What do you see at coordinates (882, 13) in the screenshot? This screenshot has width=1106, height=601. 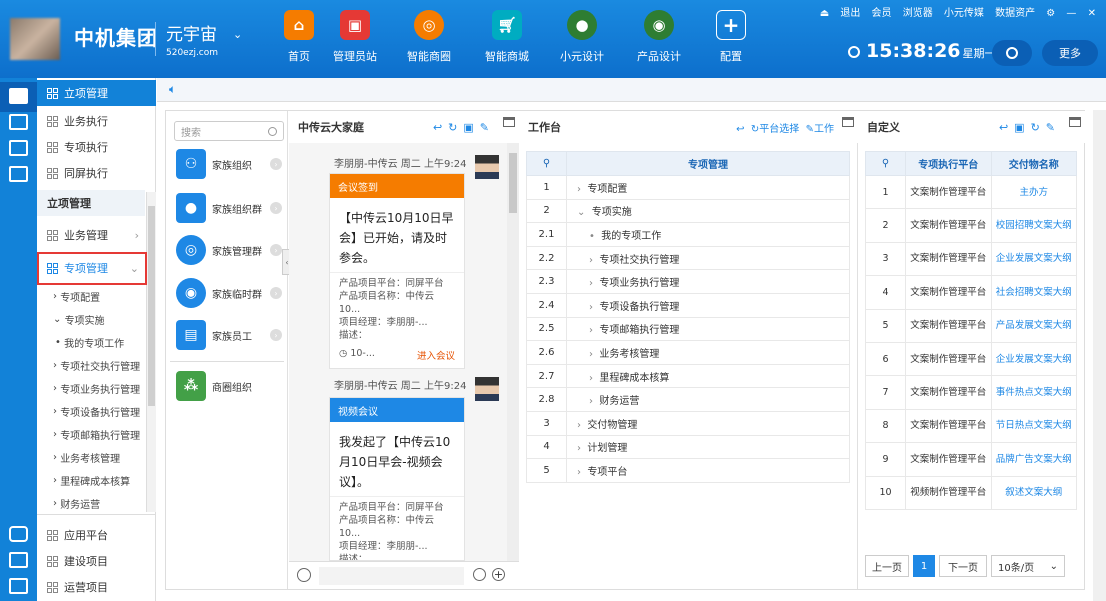 I see `link-member: 会员` at bounding box center [882, 13].